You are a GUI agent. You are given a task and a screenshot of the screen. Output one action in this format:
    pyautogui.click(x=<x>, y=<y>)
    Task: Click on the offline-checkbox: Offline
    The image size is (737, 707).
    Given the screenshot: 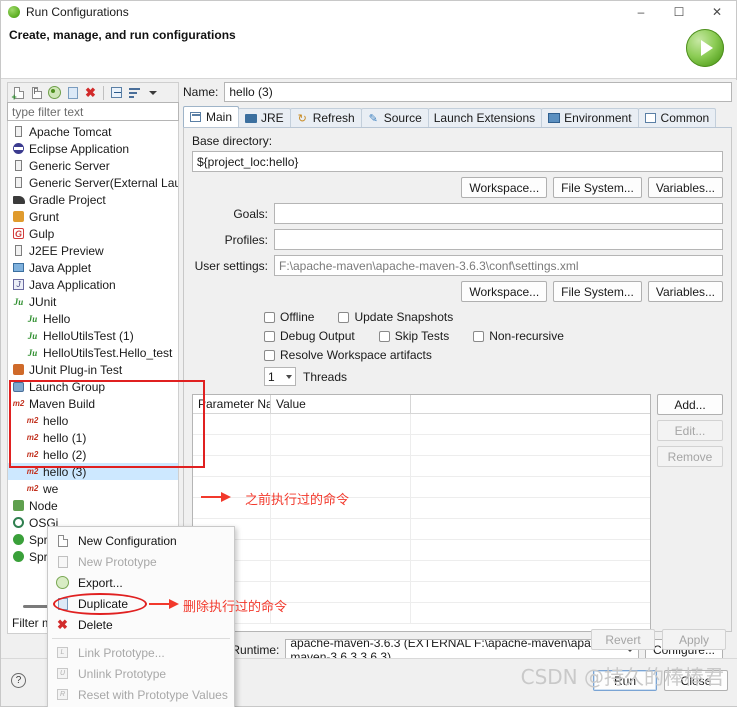 What is the action you would take?
    pyautogui.click(x=289, y=317)
    